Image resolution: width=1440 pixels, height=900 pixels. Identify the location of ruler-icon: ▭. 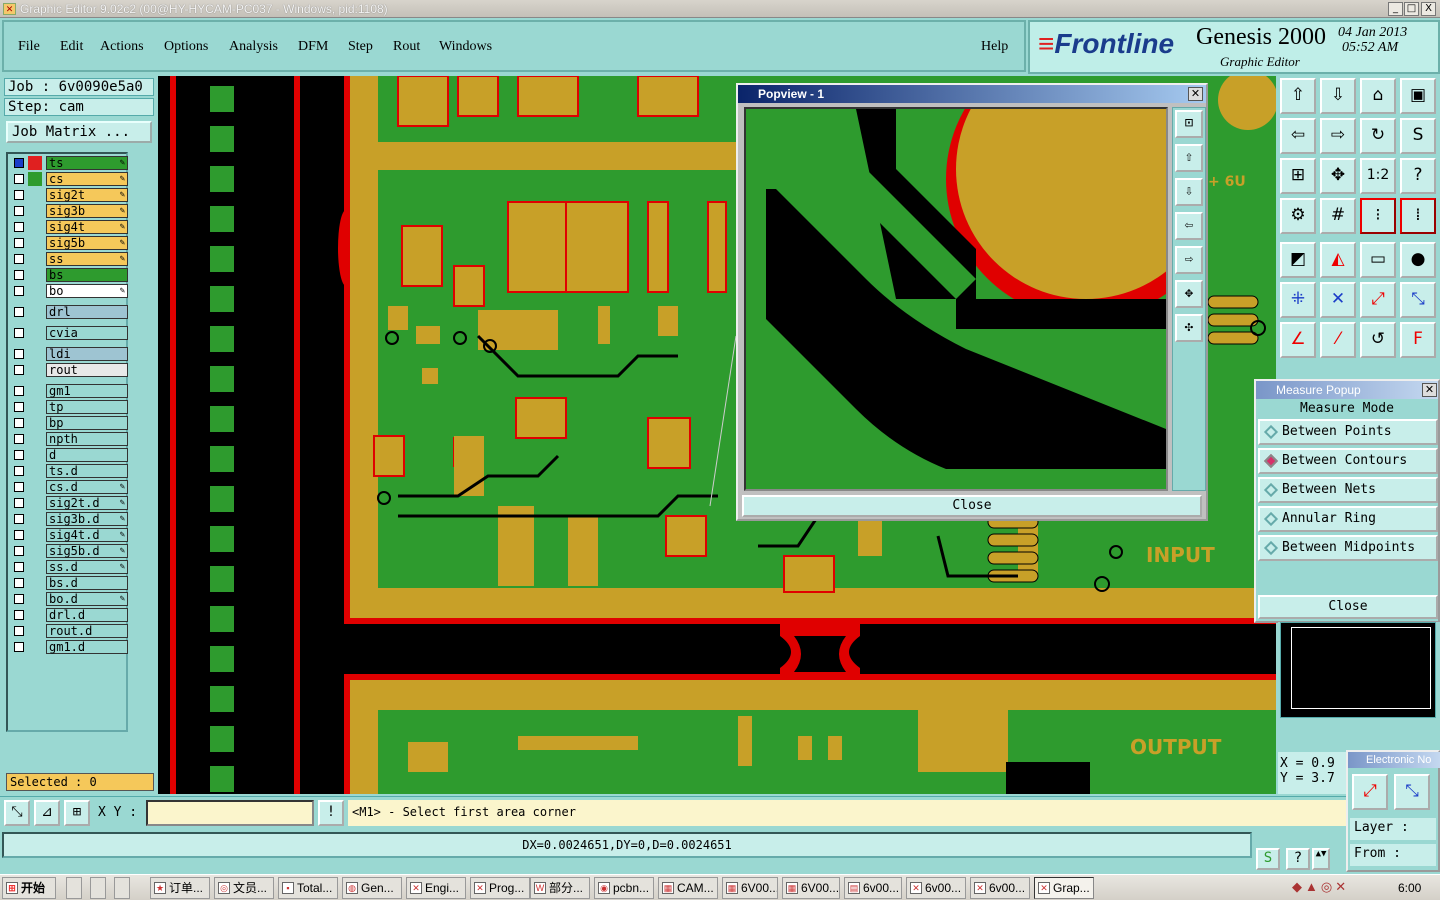
(1378, 260).